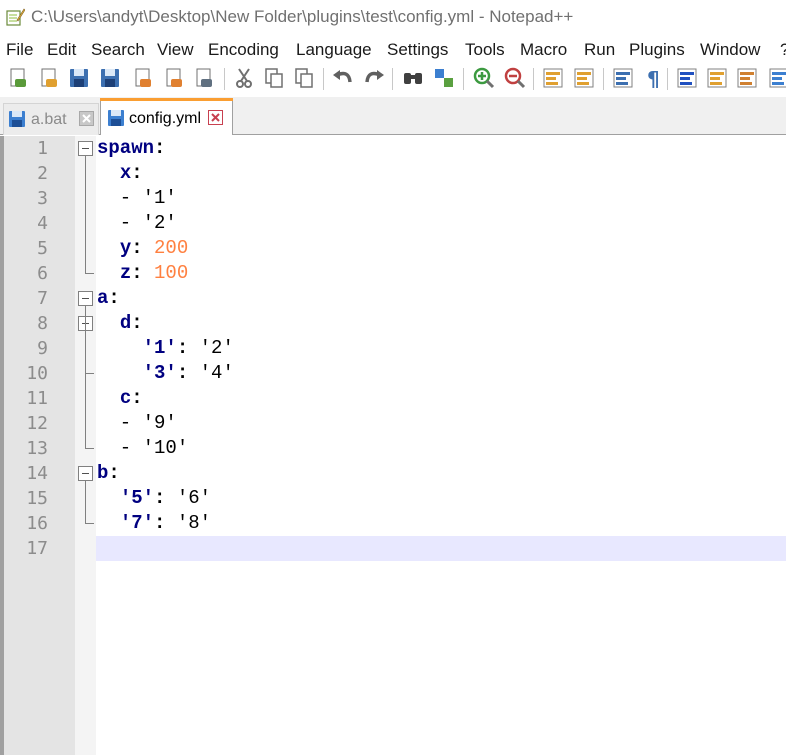  I want to click on line-number: 17, so click(37, 548).